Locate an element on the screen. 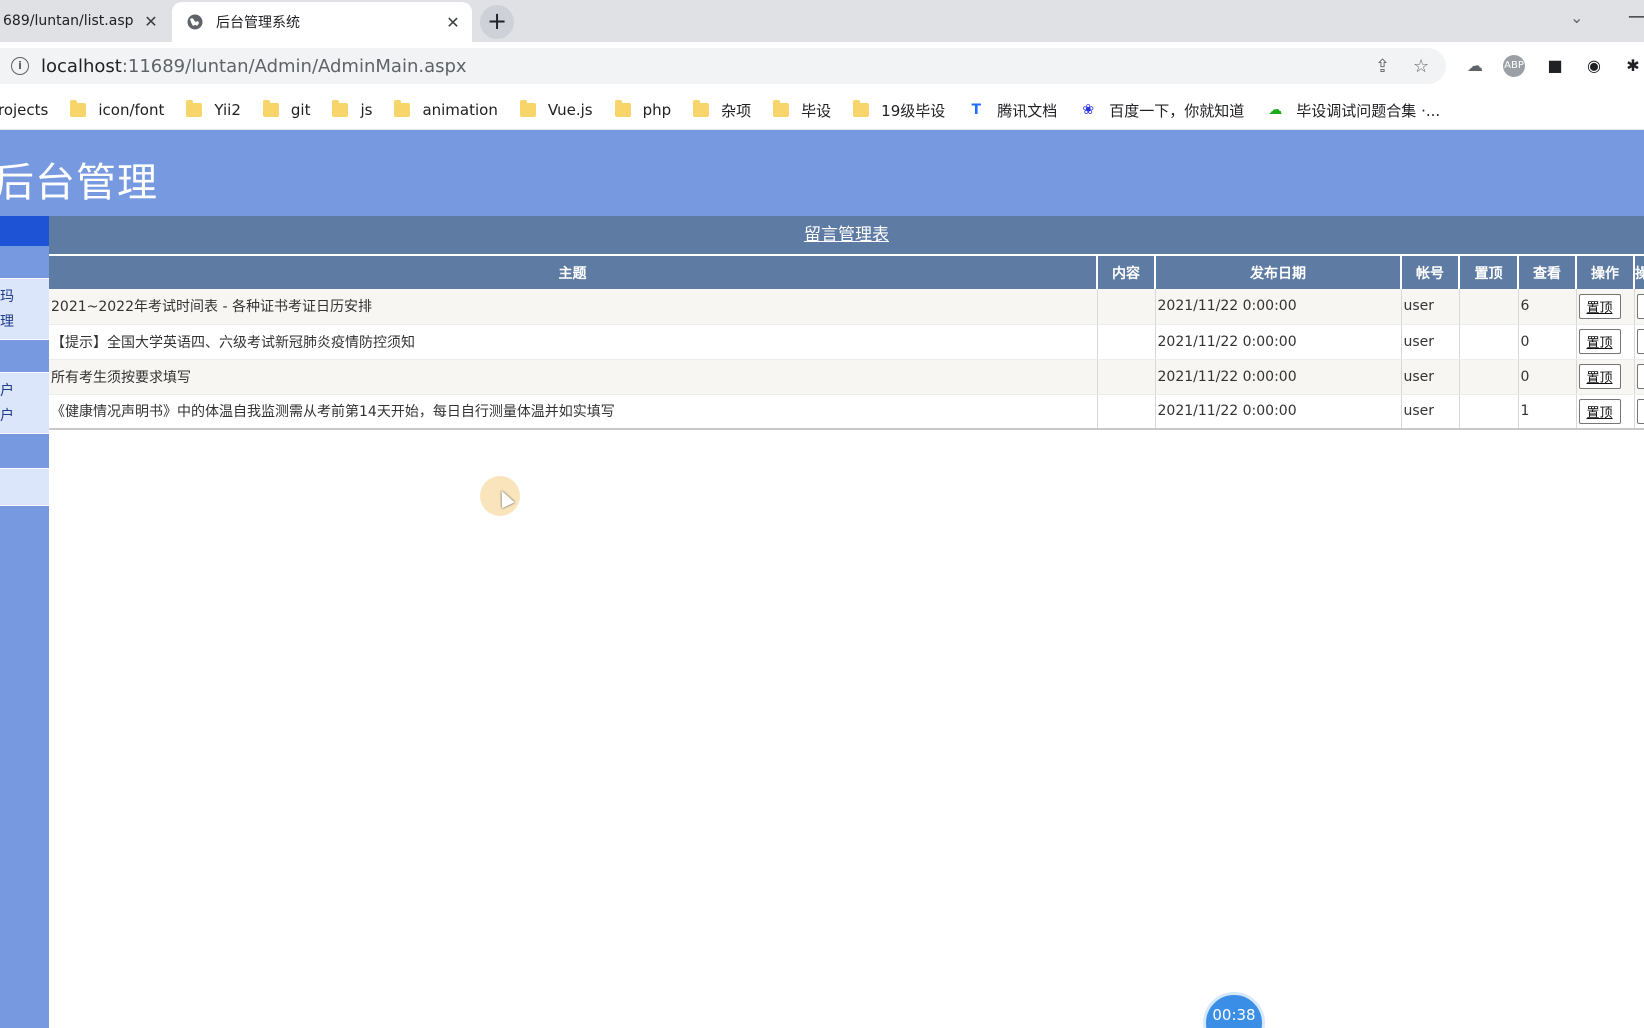 The image size is (1644, 1028). nav-link: 理 is located at coordinates (24, 322).